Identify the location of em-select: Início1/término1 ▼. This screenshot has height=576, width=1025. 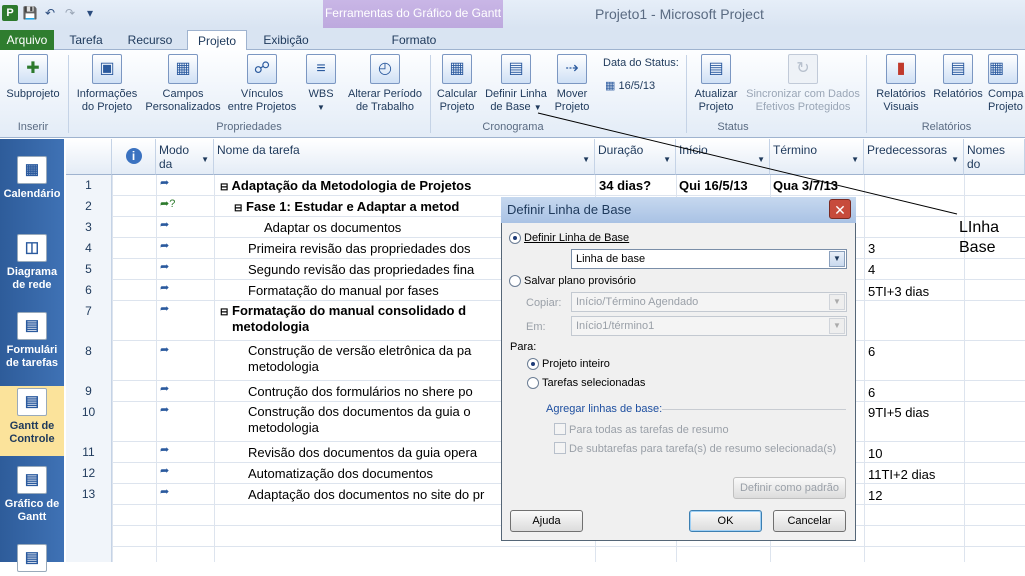
(709, 326).